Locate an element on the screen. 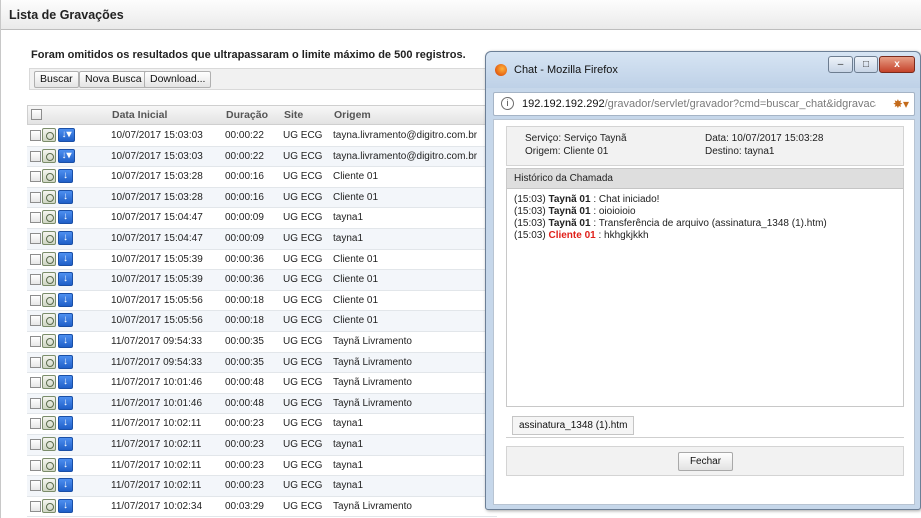  row-site: UG ECG is located at coordinates (303, 465).